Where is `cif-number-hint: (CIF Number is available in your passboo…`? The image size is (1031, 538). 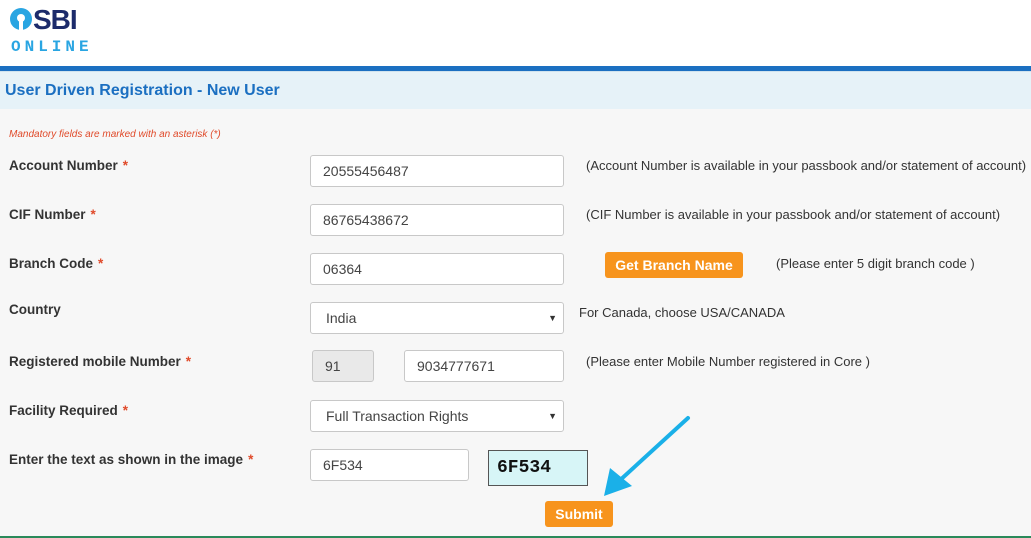
cif-number-hint: (CIF Number is available in your passboo… is located at coordinates (793, 214).